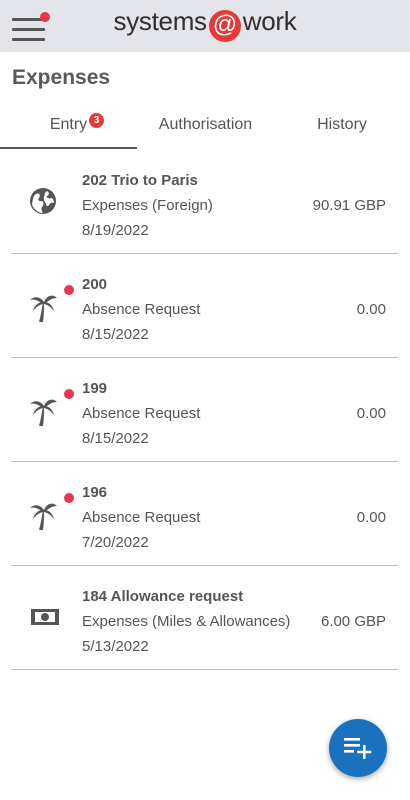 The height and width of the screenshot is (800, 410). I want to click on tab-bar: Entry 3 Authorisation History, so click(205, 129).